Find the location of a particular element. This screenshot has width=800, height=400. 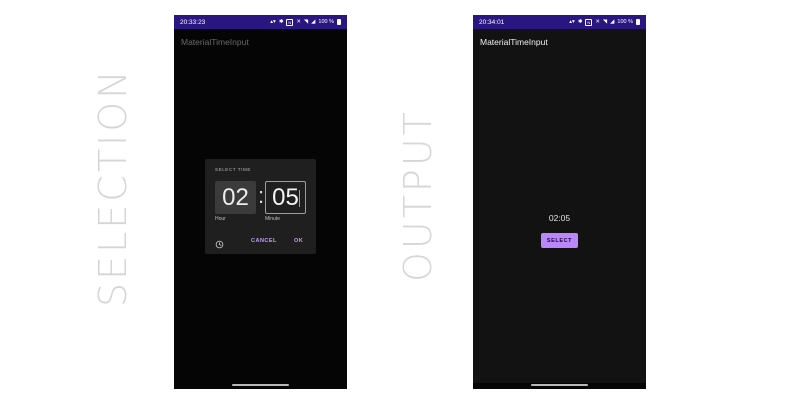

dialog-title: SELECT TIME is located at coordinates (233, 169).